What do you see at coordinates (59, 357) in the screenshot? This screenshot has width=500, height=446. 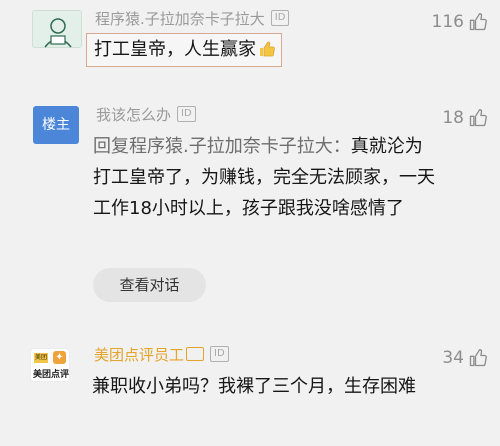 I see `kangaroo-logo-icon: ✦` at bounding box center [59, 357].